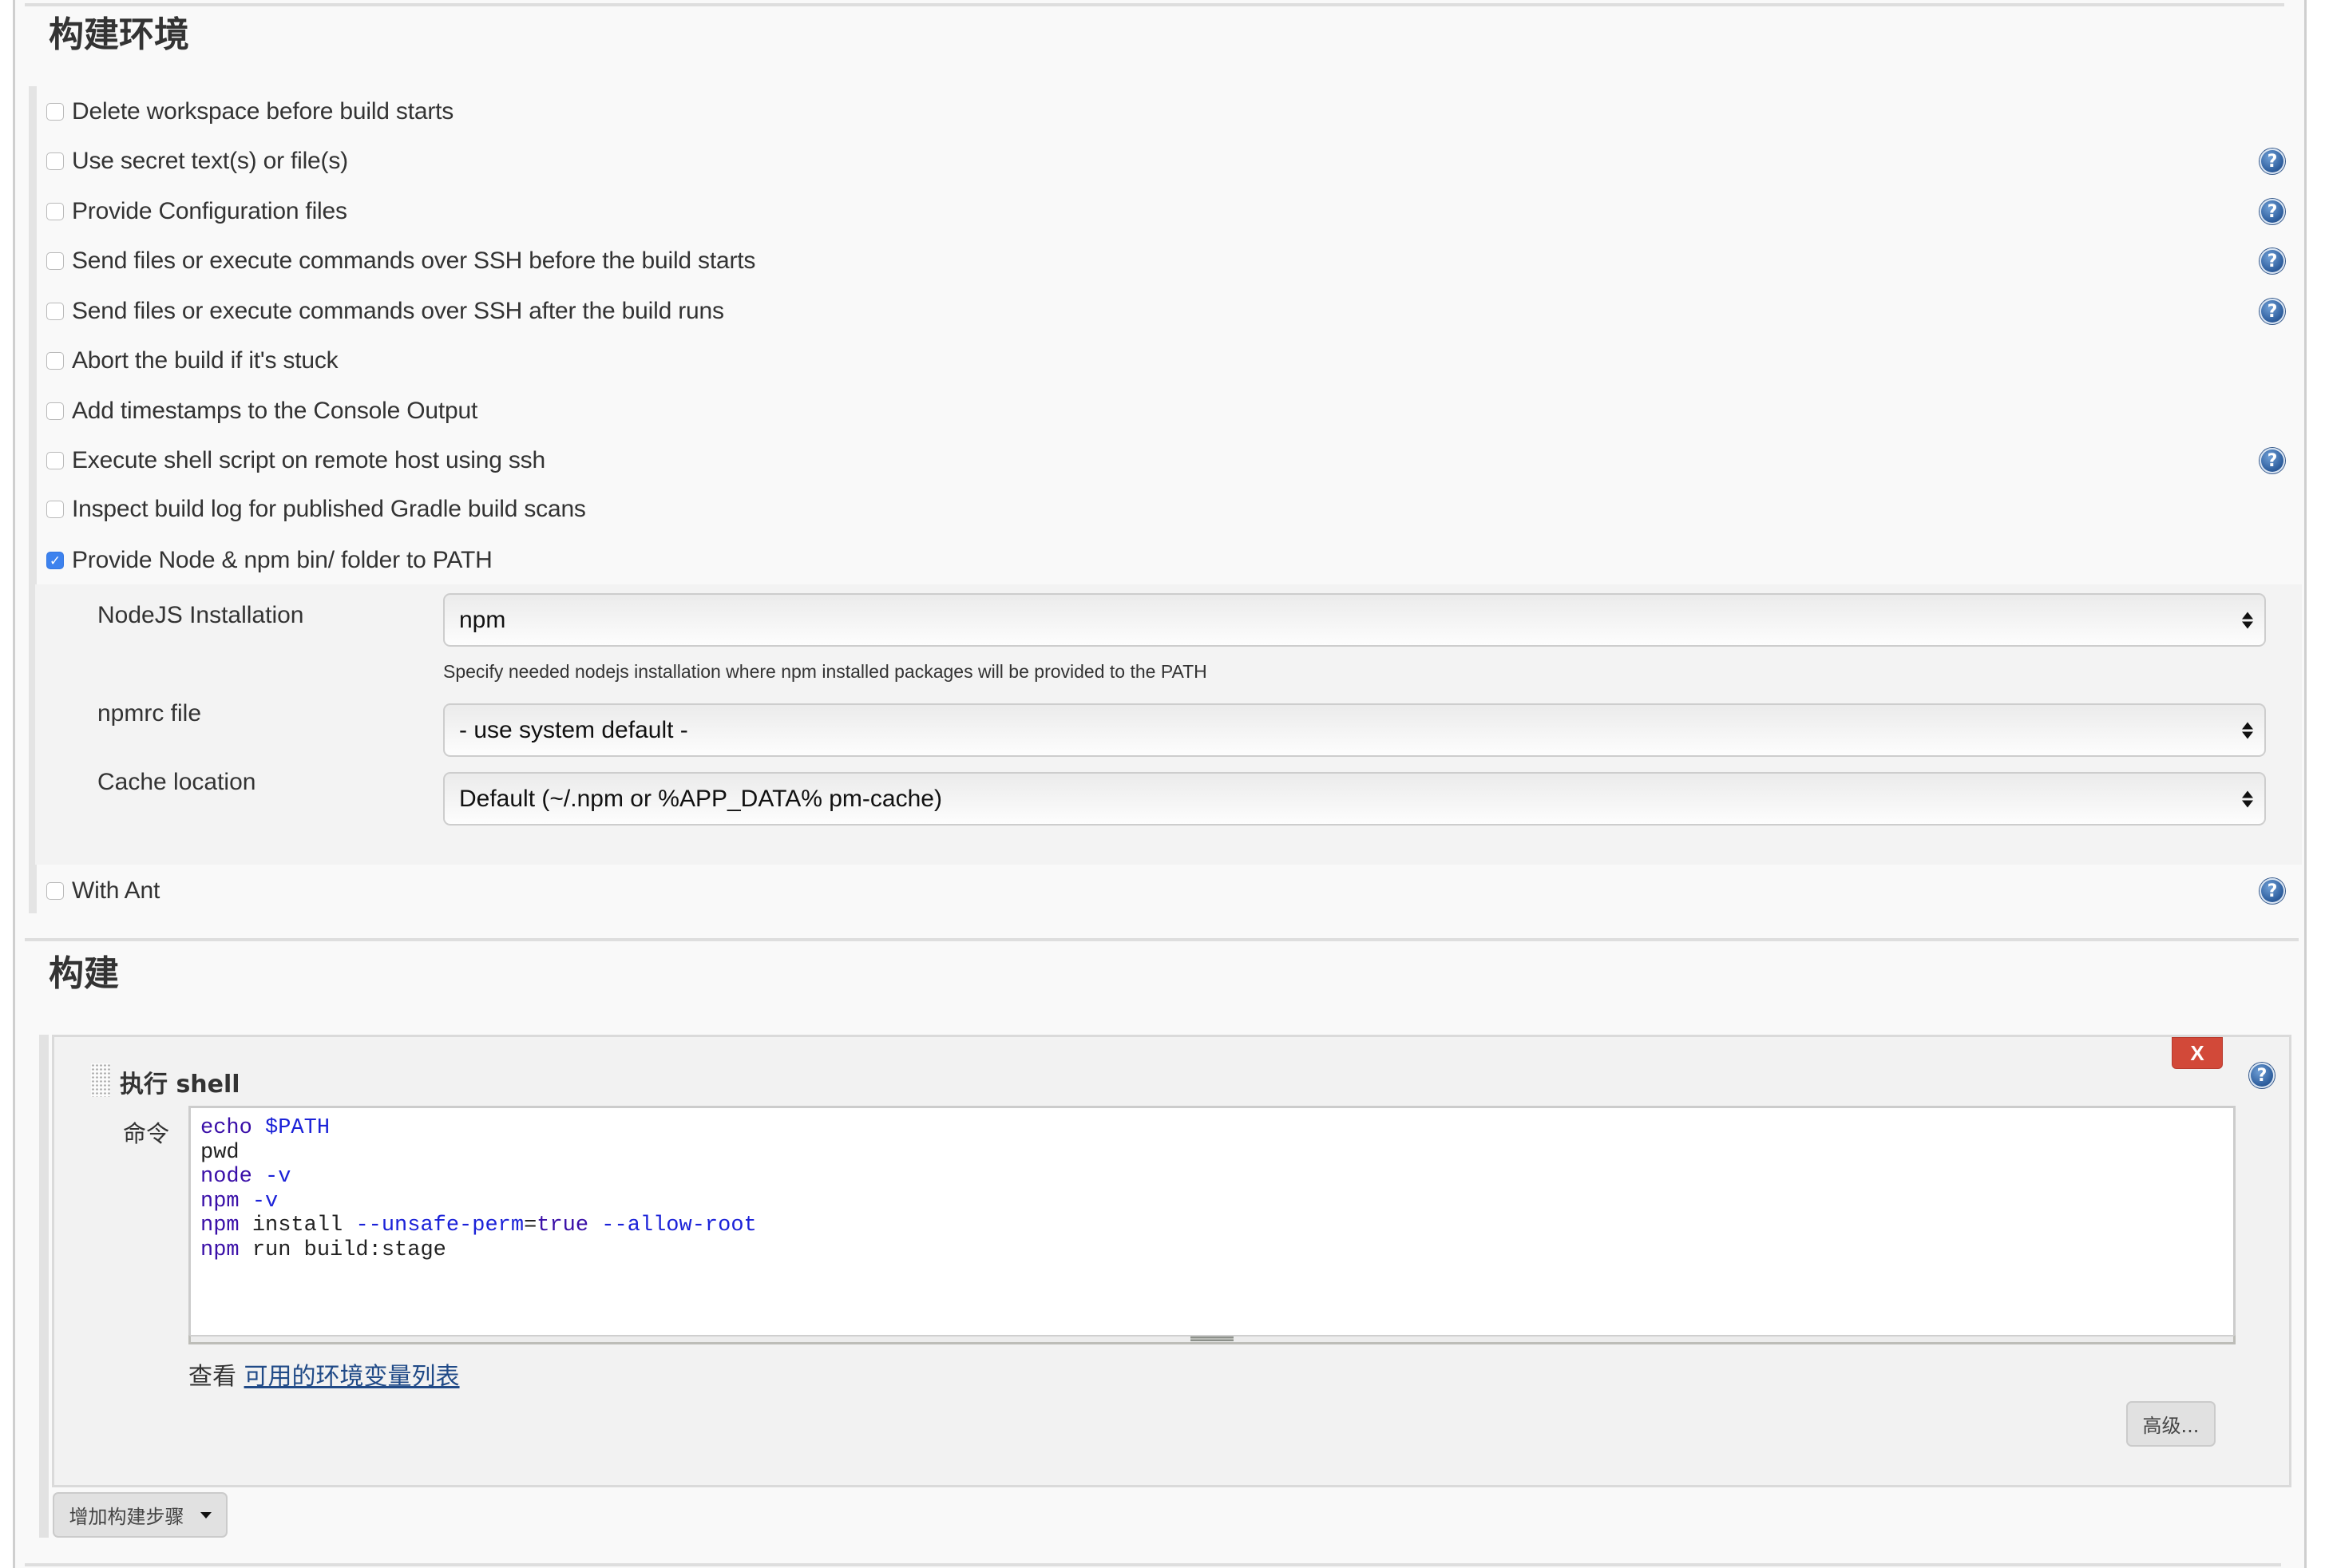 This screenshot has width=2325, height=1568. Describe the element at coordinates (573, 730) in the screenshot. I see `npmrc-file-value: - use system default -` at that location.